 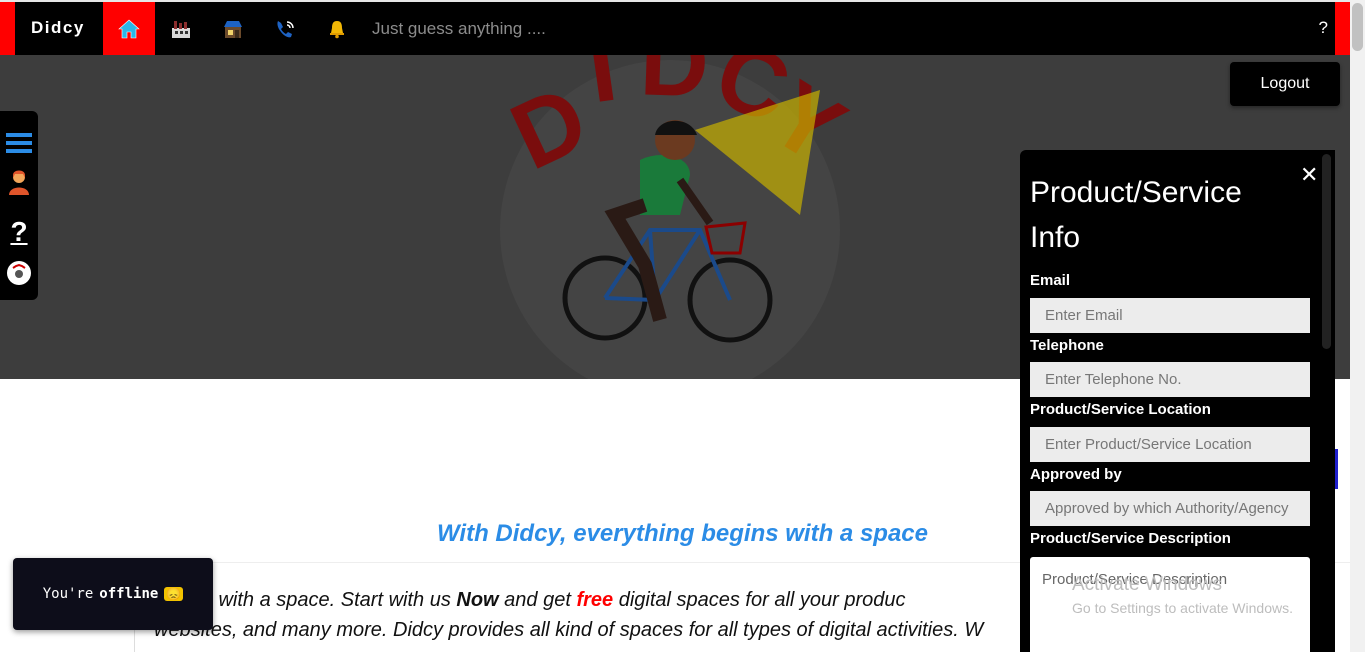 I want to click on telephone-label: Telephone, so click(x=1067, y=345).